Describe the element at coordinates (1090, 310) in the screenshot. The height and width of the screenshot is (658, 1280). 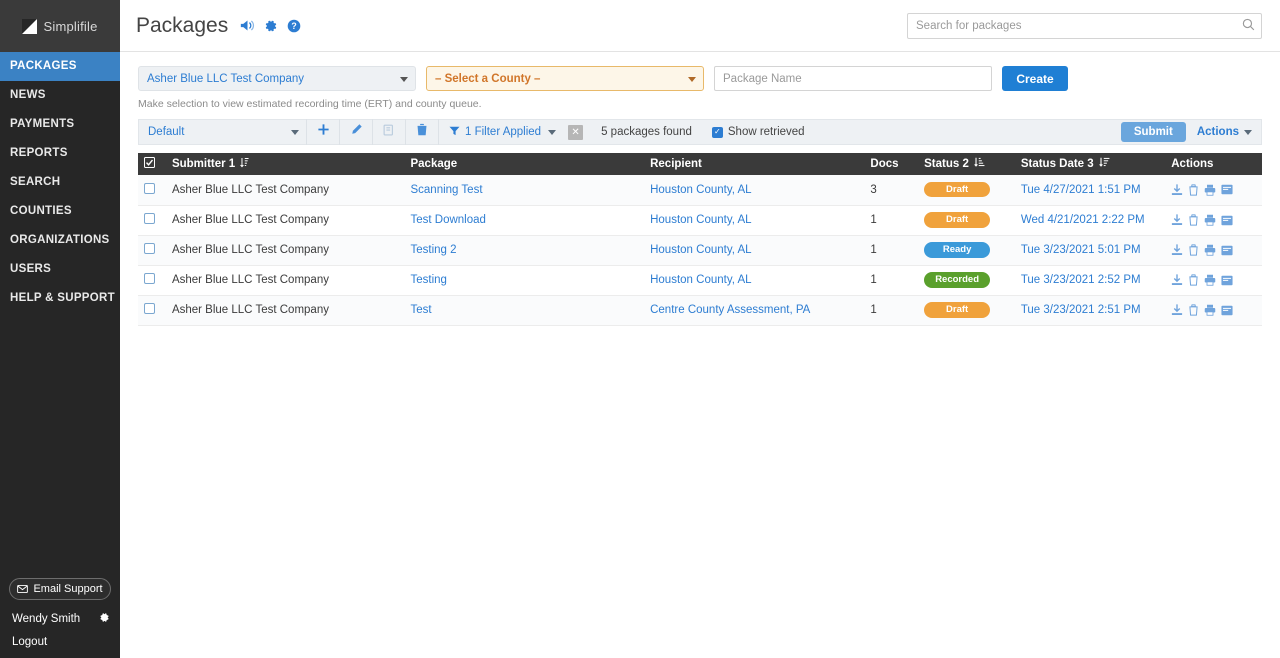
I see `cell-status-date: Tue 3/23/2021 2:51 PM` at that location.